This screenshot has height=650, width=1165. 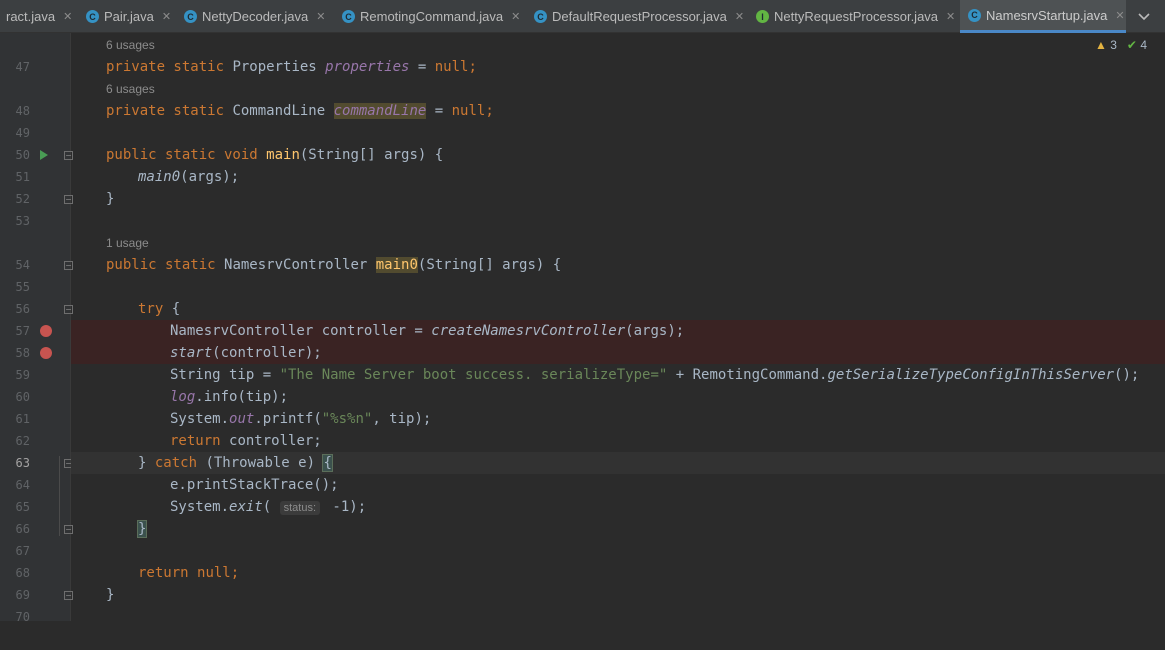 I want to click on tab-label: NamesrvStartup.java, so click(x=1047, y=15).